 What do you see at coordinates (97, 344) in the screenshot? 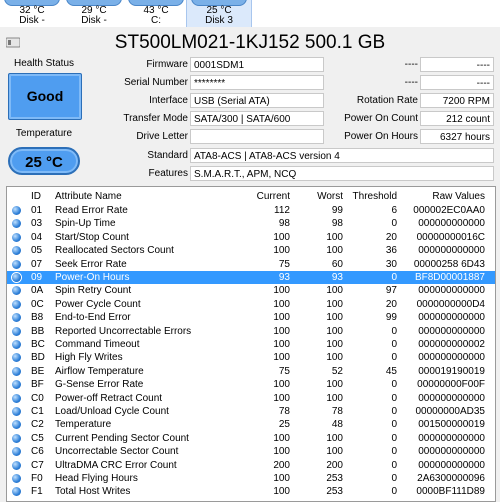
I see `attribute-name: Command Timeout` at bounding box center [97, 344].